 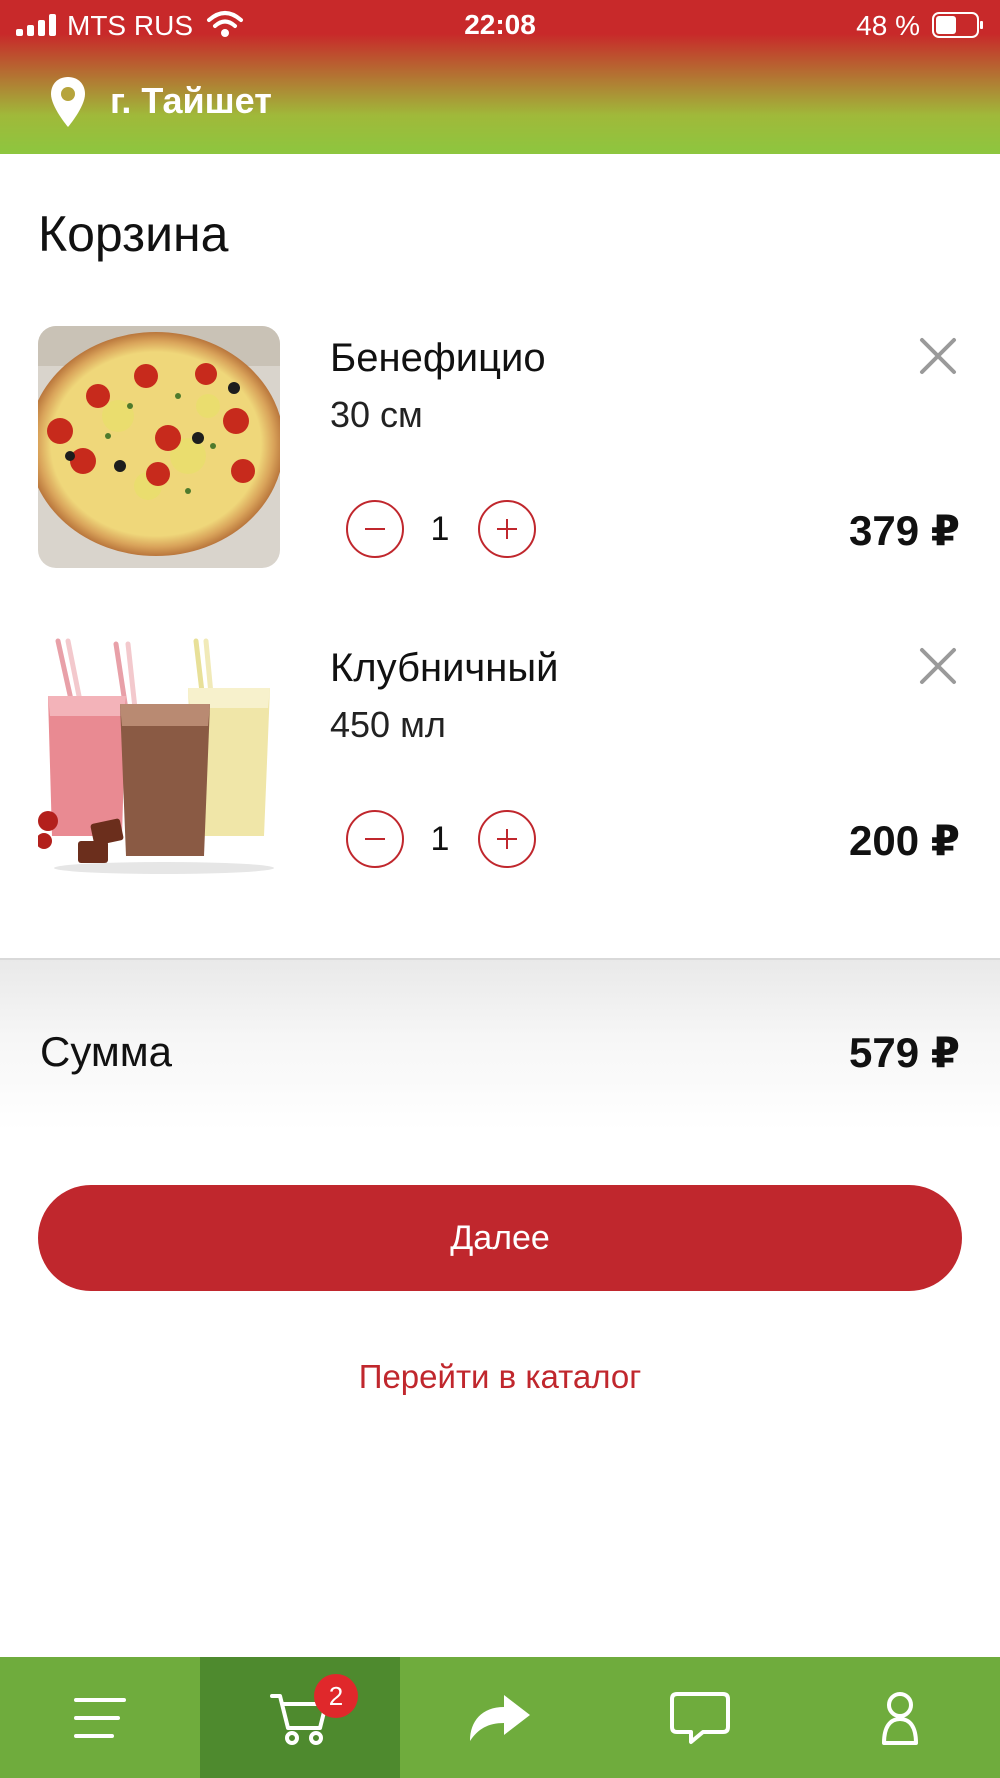 I want to click on next-button: Далее, so click(x=500, y=1238).